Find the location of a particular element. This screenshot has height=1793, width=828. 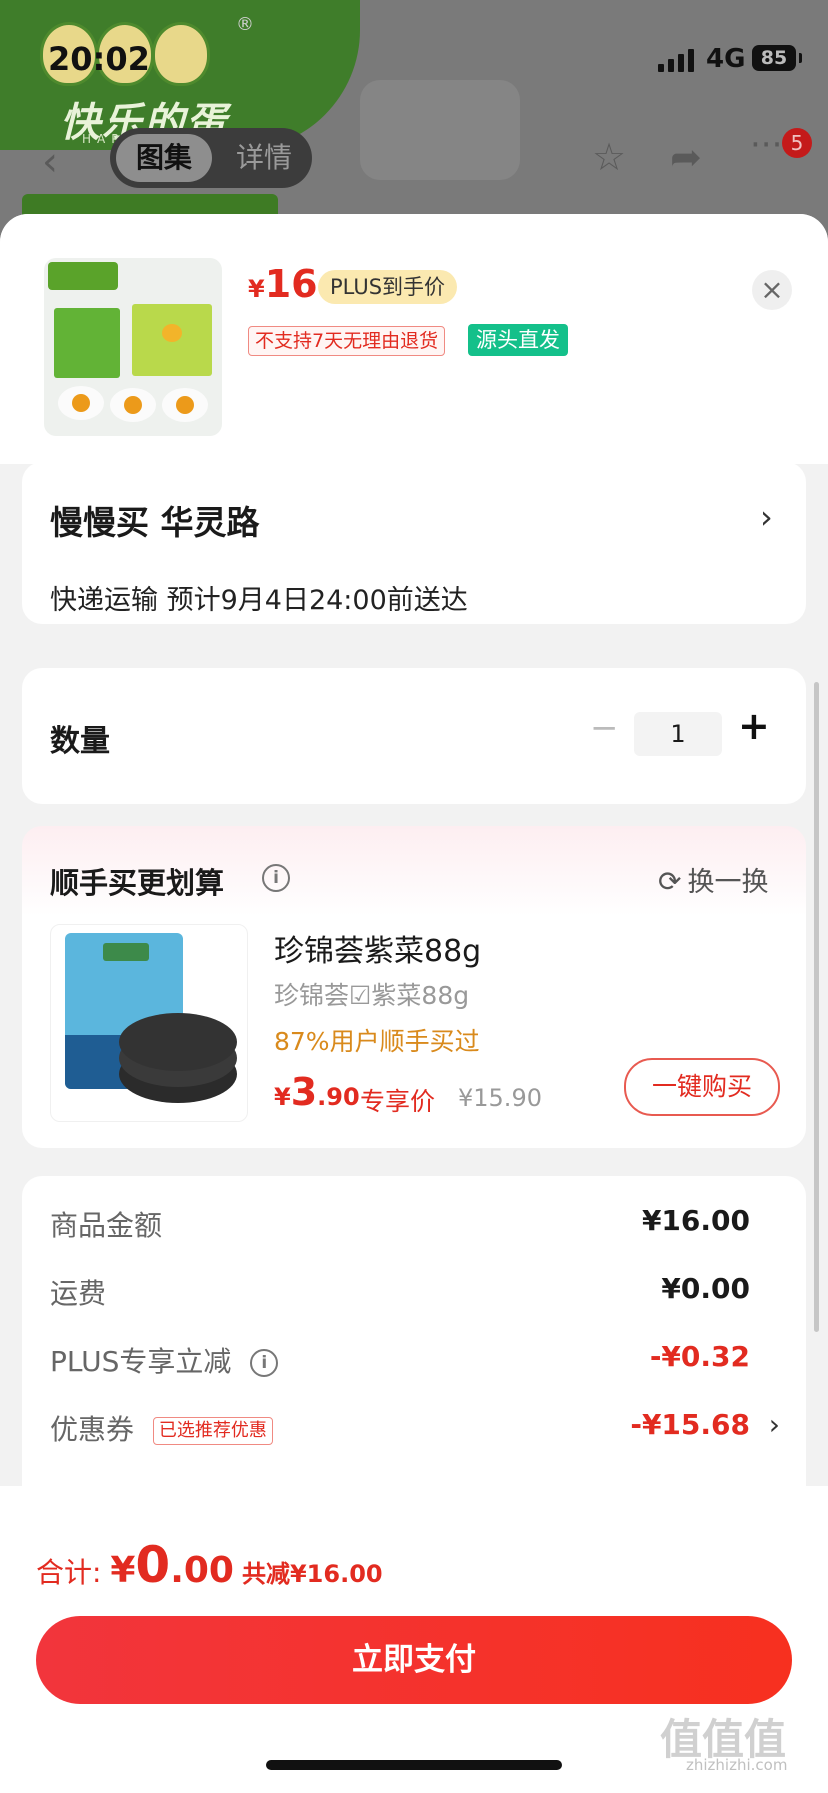

quantity-card: 数量 − 1 + is located at coordinates (414, 736).